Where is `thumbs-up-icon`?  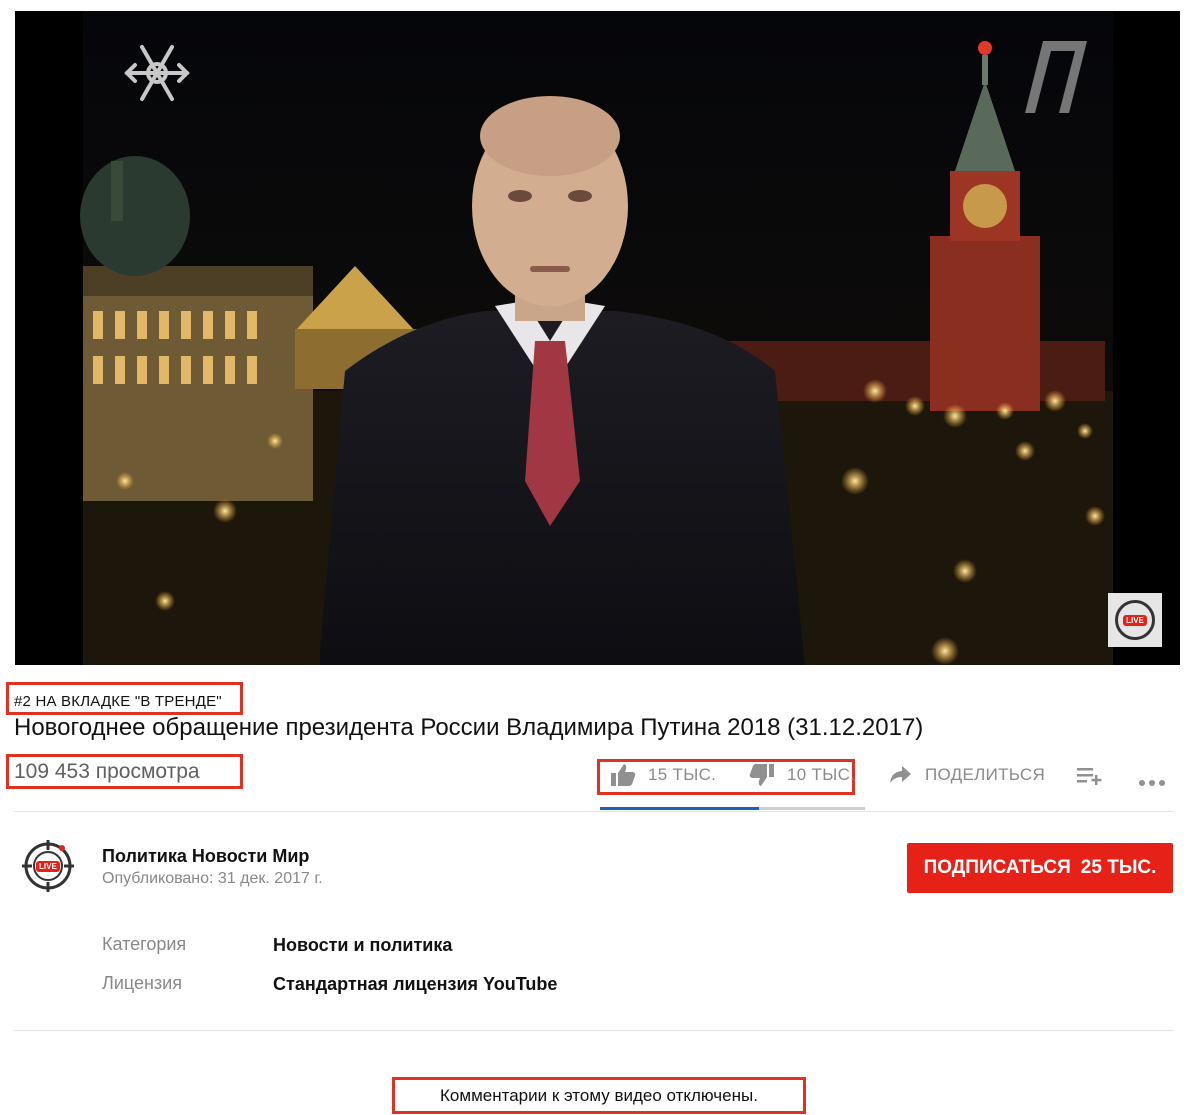
thumbs-up-icon is located at coordinates (623, 775).